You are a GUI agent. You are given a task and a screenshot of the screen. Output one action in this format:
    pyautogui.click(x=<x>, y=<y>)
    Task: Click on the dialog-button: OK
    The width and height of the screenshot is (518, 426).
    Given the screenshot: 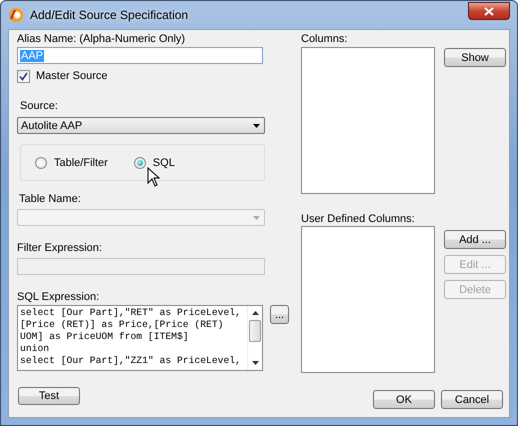 What is the action you would take?
    pyautogui.click(x=404, y=399)
    